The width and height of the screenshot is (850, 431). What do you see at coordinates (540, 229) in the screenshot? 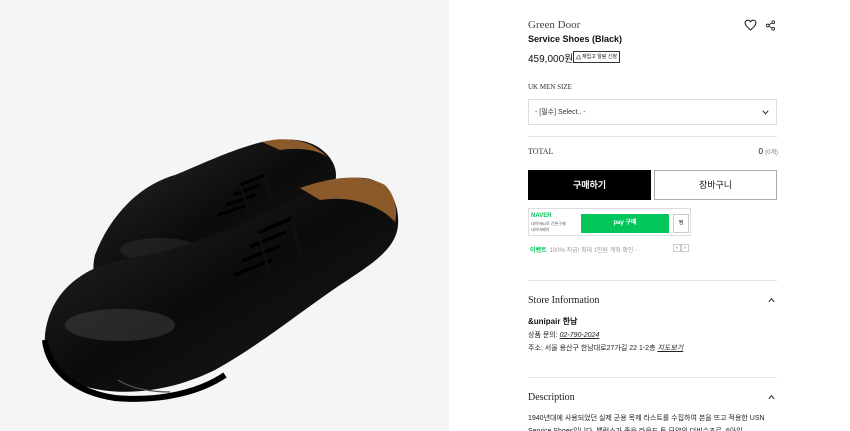
I see `naver-pay-line2: 네이버페이` at bounding box center [540, 229].